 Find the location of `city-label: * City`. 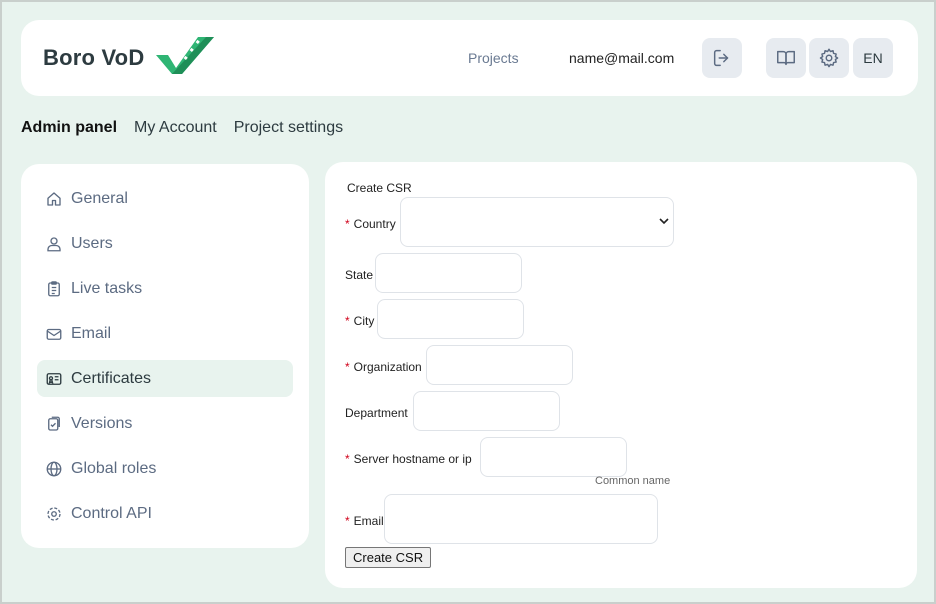

city-label: * City is located at coordinates (360, 321).